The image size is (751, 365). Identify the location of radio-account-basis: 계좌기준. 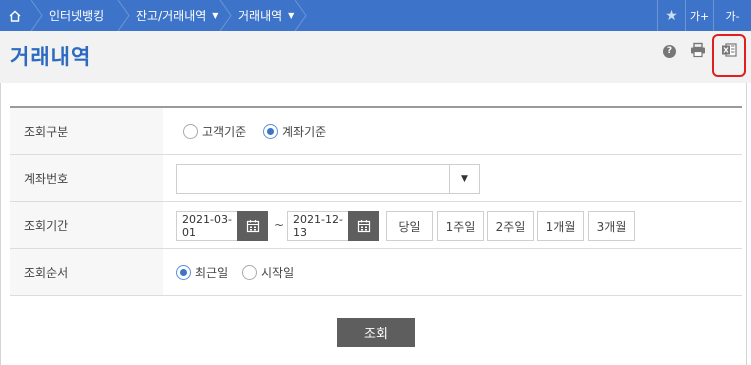
(294, 131).